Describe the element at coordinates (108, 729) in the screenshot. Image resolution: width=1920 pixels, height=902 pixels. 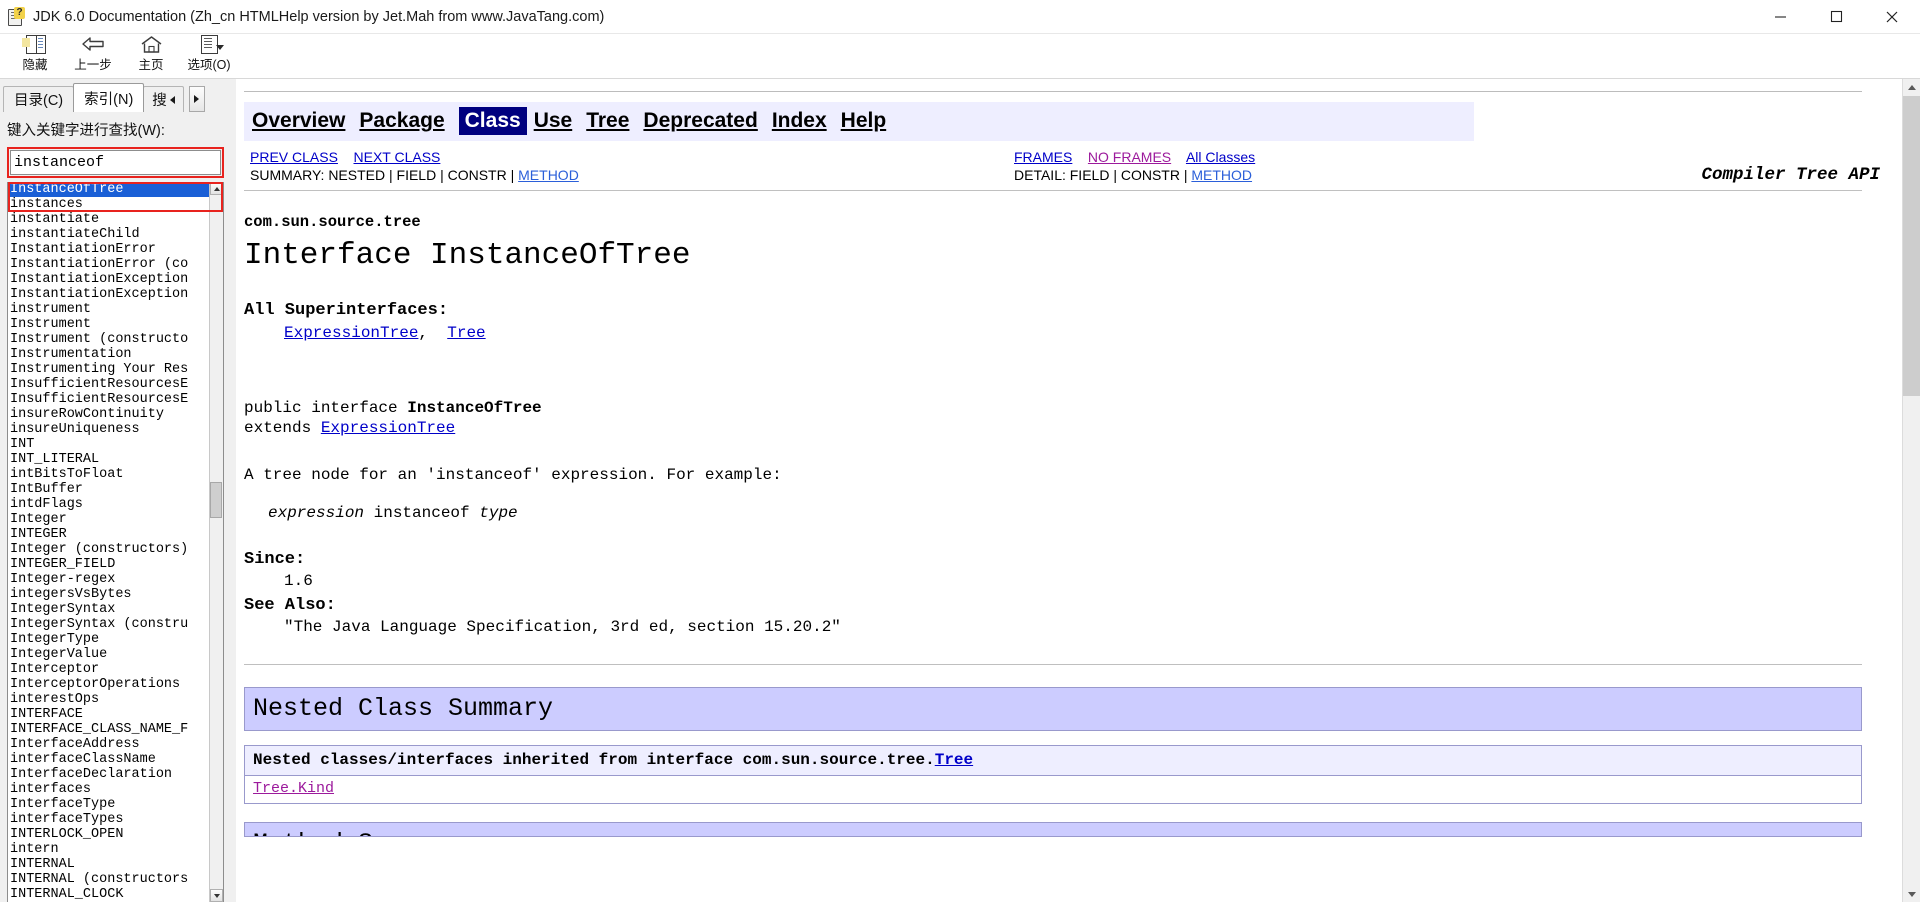
I see `index-list-item: INTERFACE_CLASS_NAME_F` at that location.